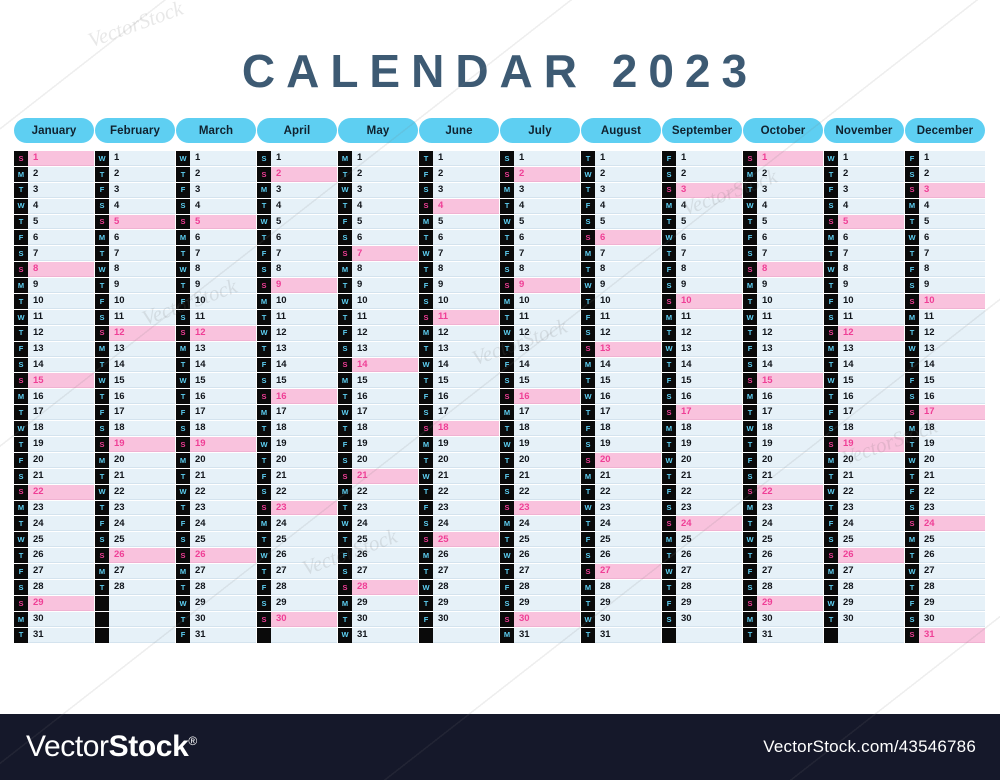 The height and width of the screenshot is (780, 1000). Describe the element at coordinates (783, 317) in the screenshot. I see `day-row: W 11` at that location.